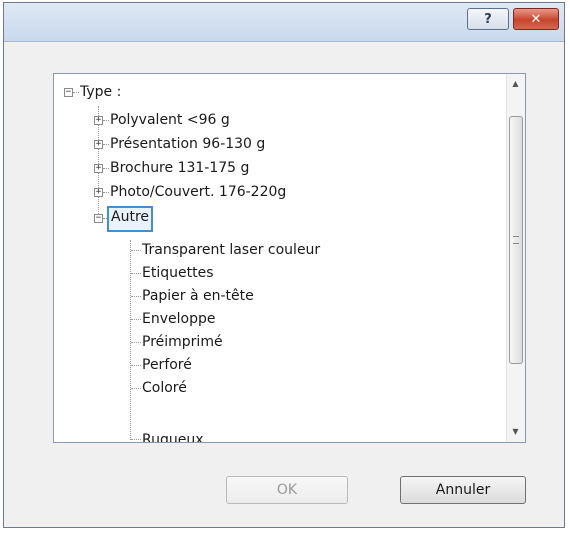 This screenshot has width=570, height=534. I want to click on tree-item-brochure: Brochure 131-175 g, so click(179, 168).